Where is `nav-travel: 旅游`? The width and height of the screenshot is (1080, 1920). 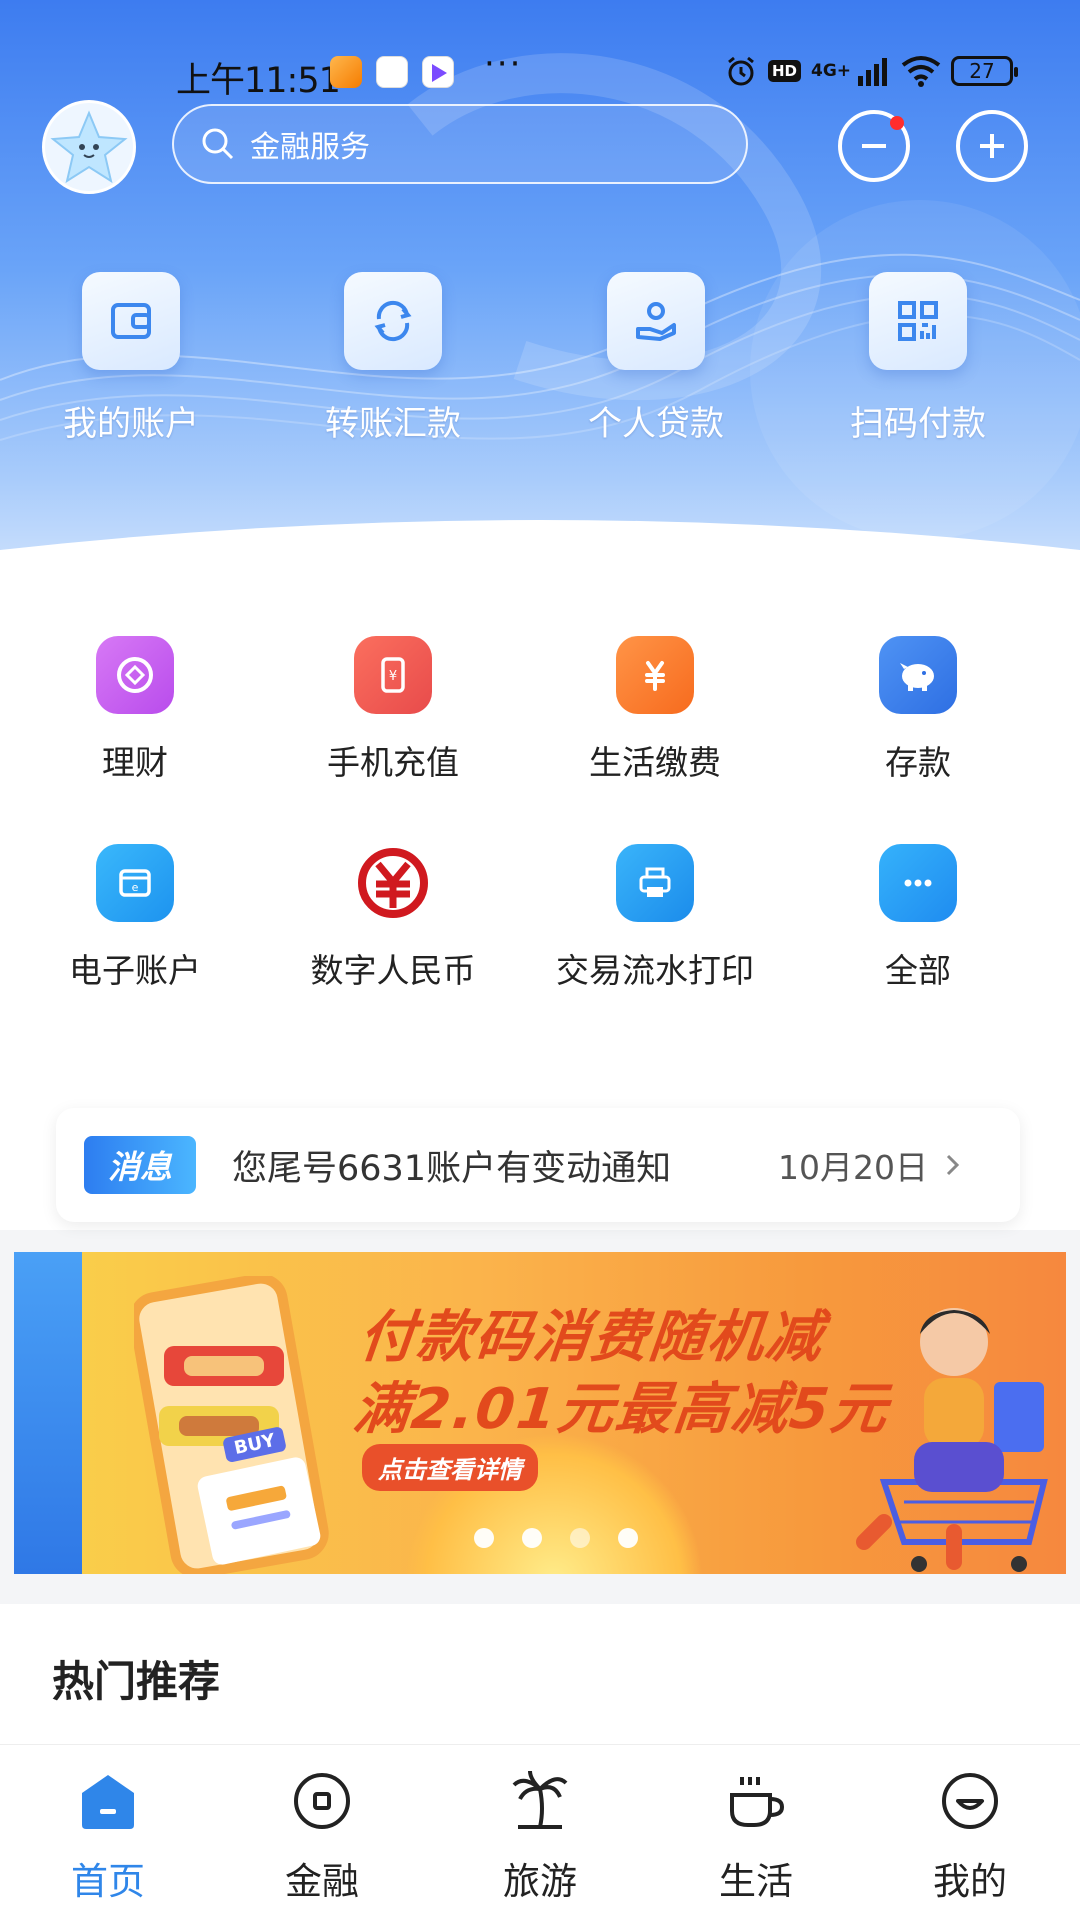 nav-travel: 旅游 is located at coordinates (540, 1836).